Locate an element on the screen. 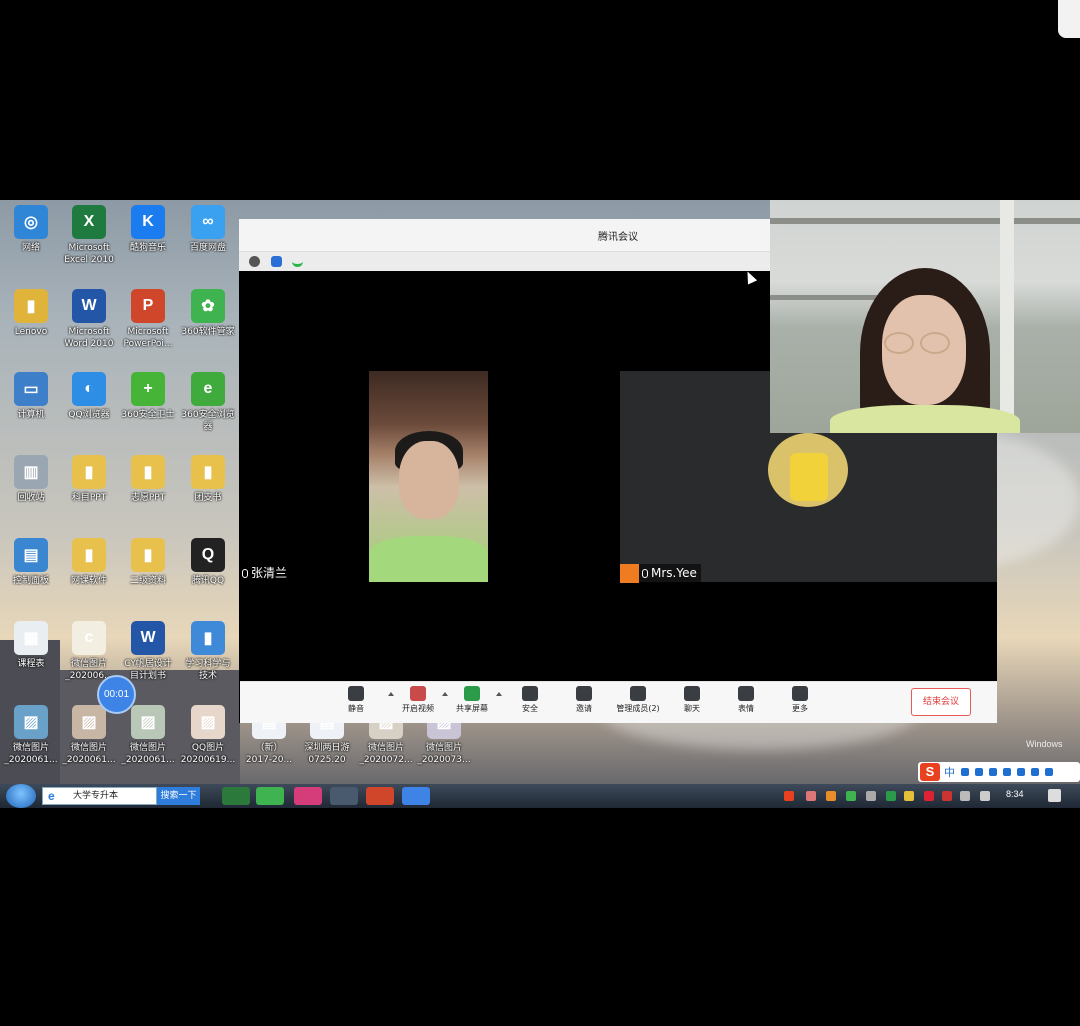 The height and width of the screenshot is (1026, 1080). desktop-icon-label: 网课软件 is located at coordinates (88, 581).